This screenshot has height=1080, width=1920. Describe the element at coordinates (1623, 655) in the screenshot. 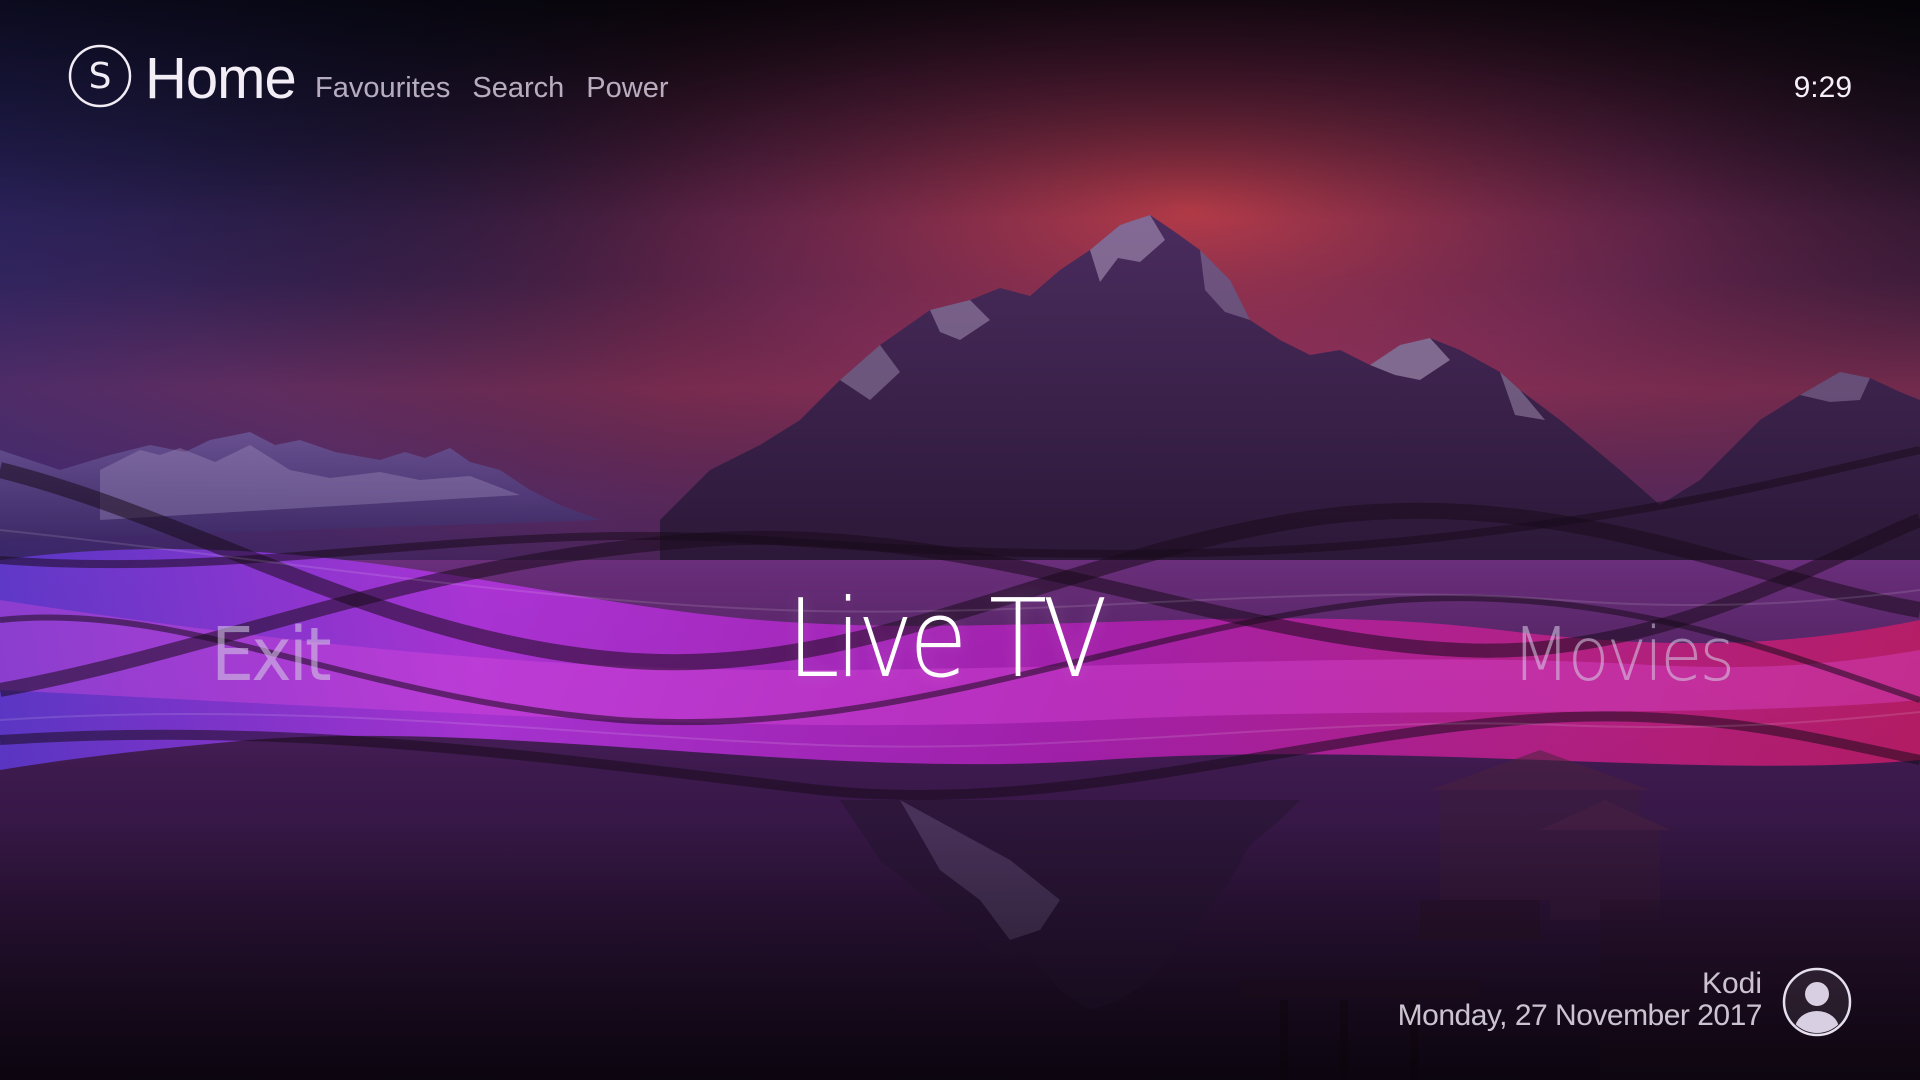

I see `menu-item-movies: Movies` at that location.